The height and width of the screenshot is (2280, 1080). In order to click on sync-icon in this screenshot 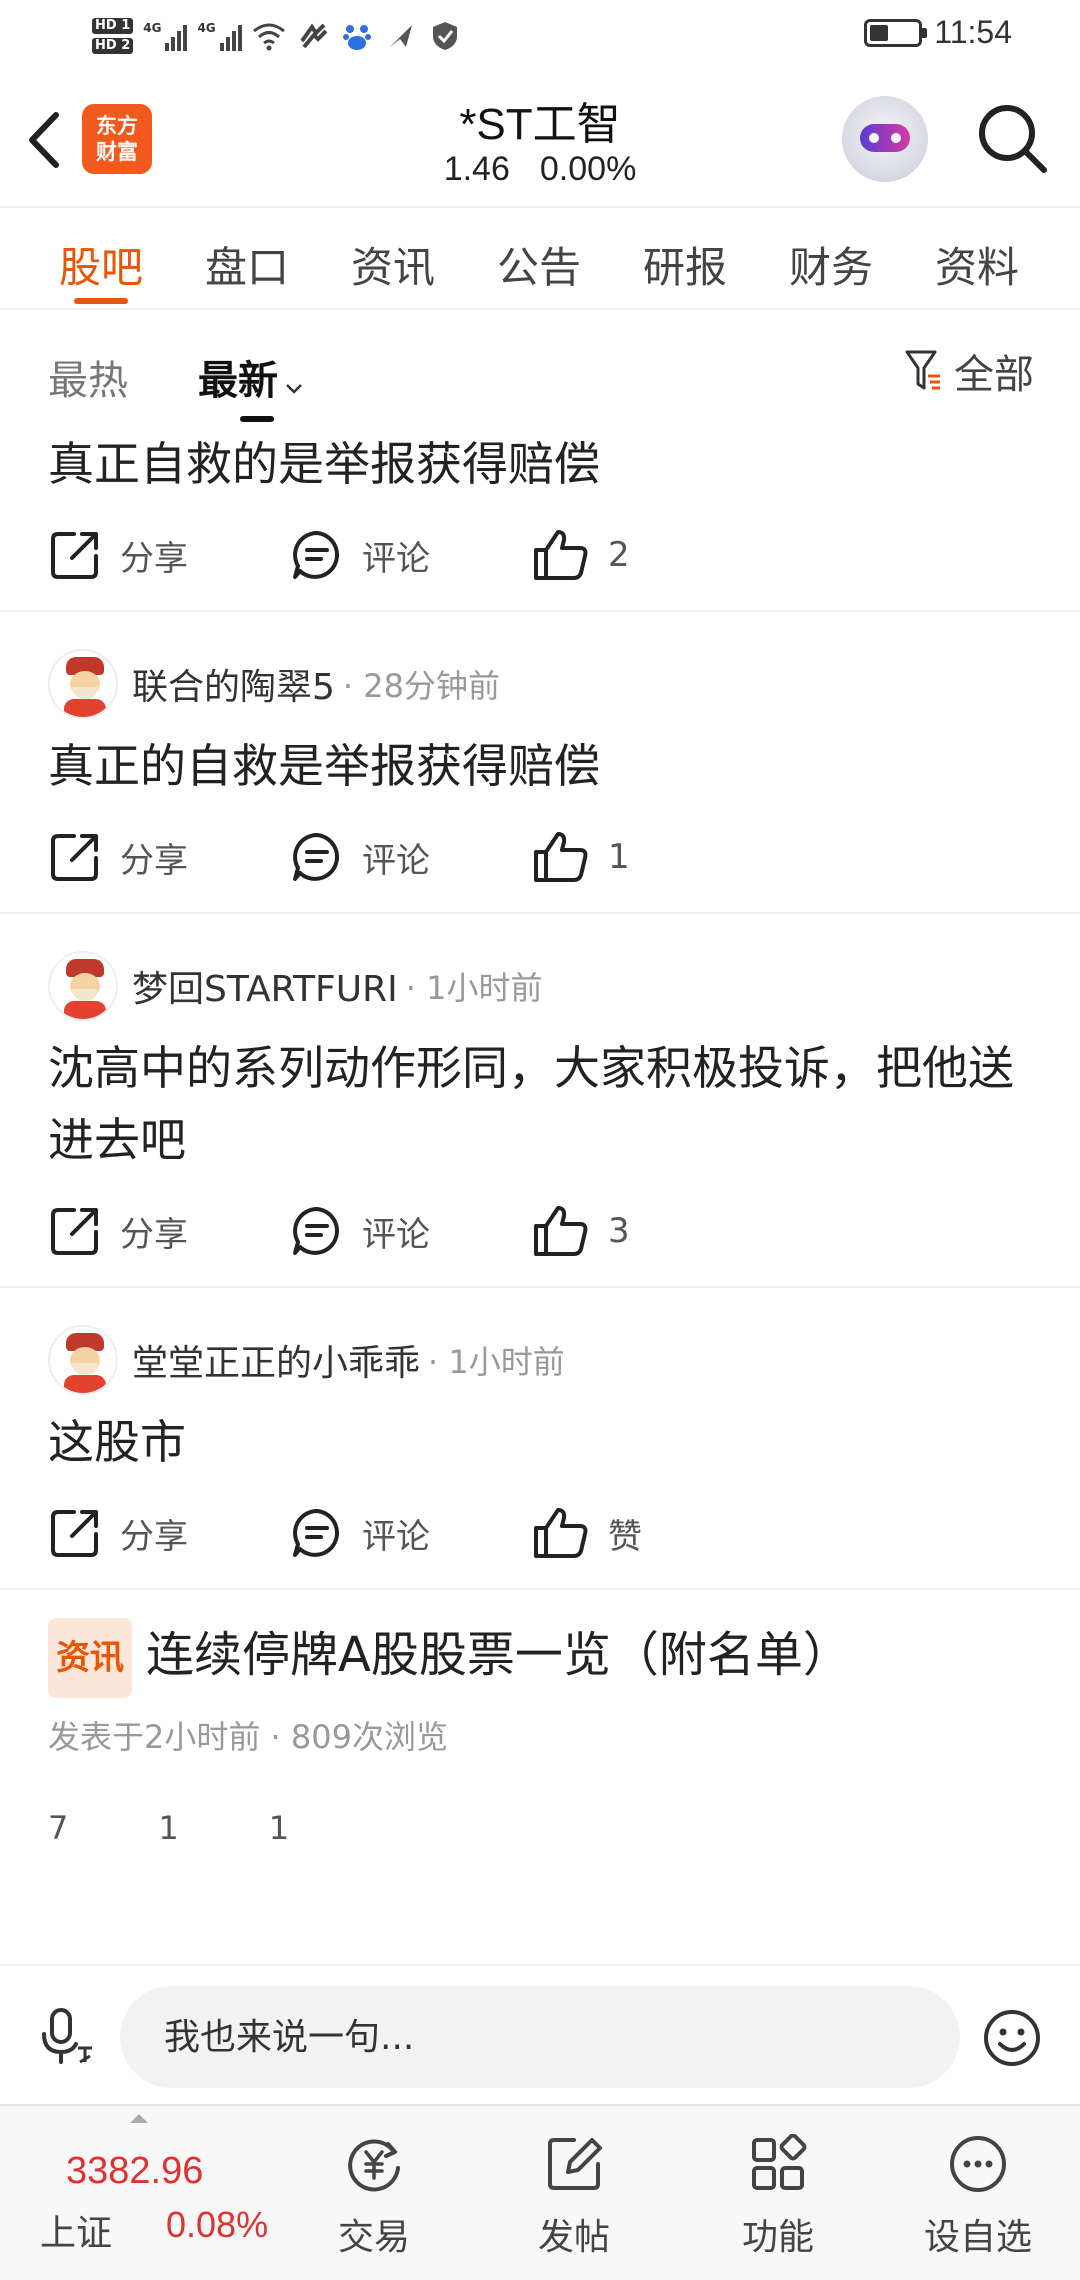, I will do `click(313, 36)`.